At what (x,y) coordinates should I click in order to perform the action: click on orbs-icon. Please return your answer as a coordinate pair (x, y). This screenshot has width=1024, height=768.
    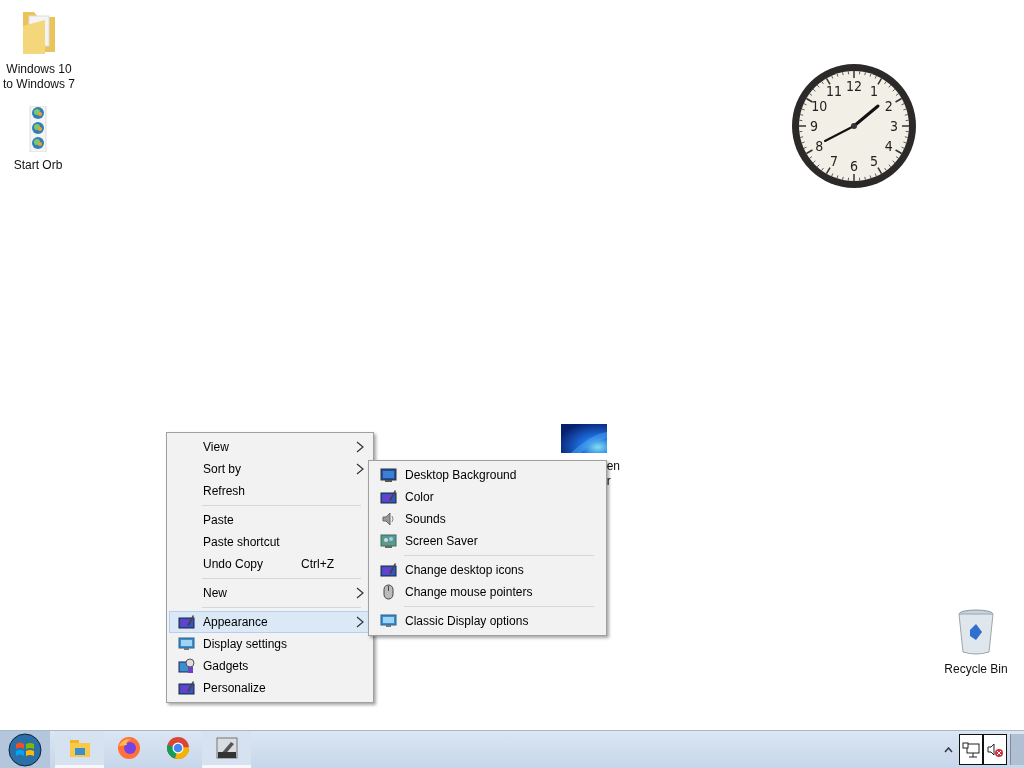
    Looking at the image, I should click on (38, 129).